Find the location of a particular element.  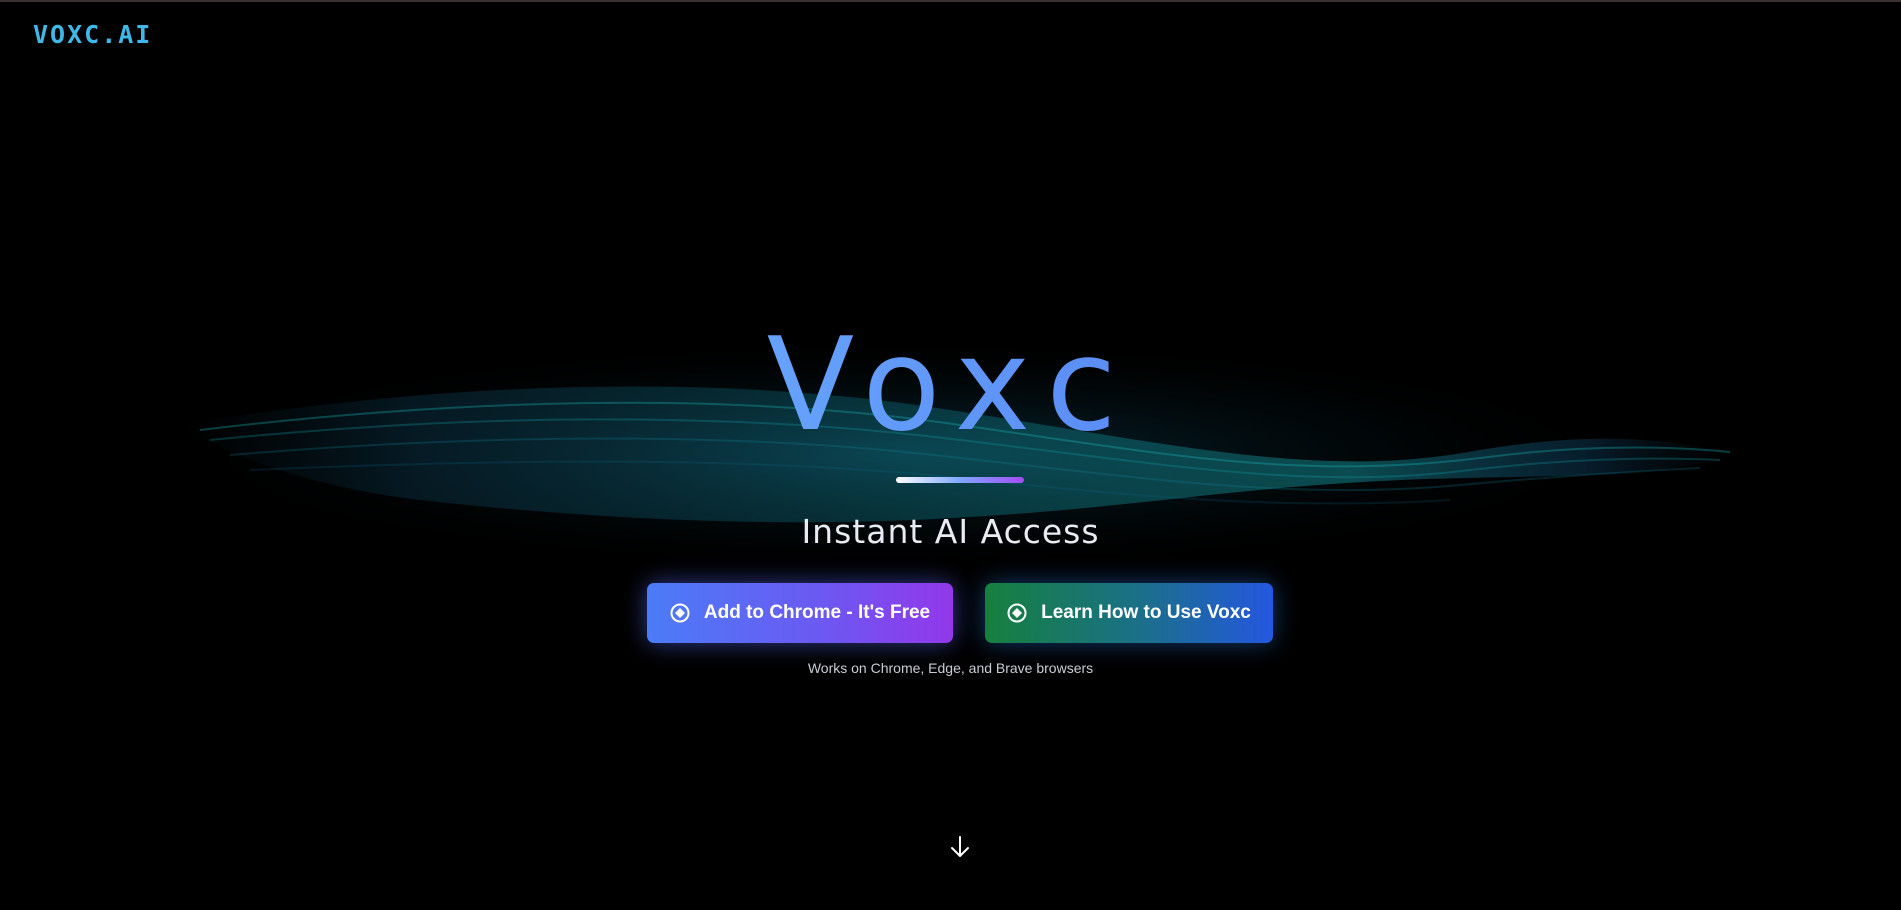

add-to-chrome-label: Add to Chrome - It's Free is located at coordinates (817, 612).